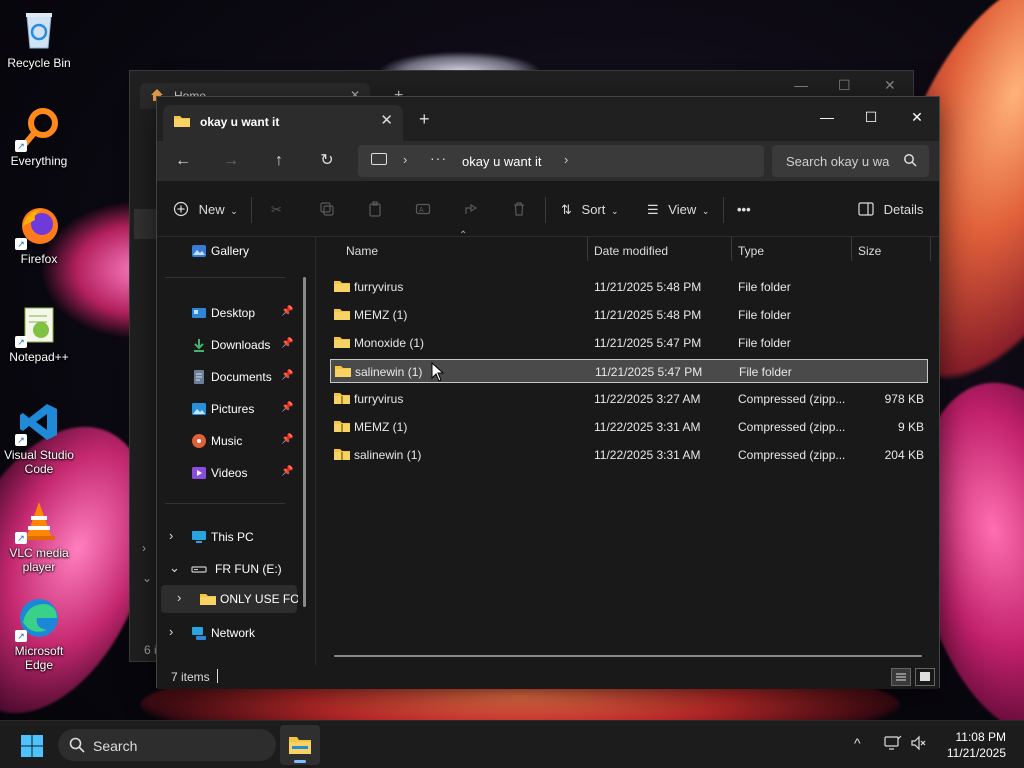 This screenshot has height=768, width=1024. Describe the element at coordinates (869, 251) in the screenshot. I see `column-header-size: Size` at that location.